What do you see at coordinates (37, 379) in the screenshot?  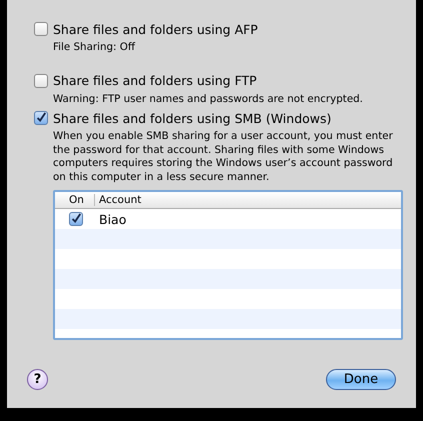 I see `help-button: ?` at bounding box center [37, 379].